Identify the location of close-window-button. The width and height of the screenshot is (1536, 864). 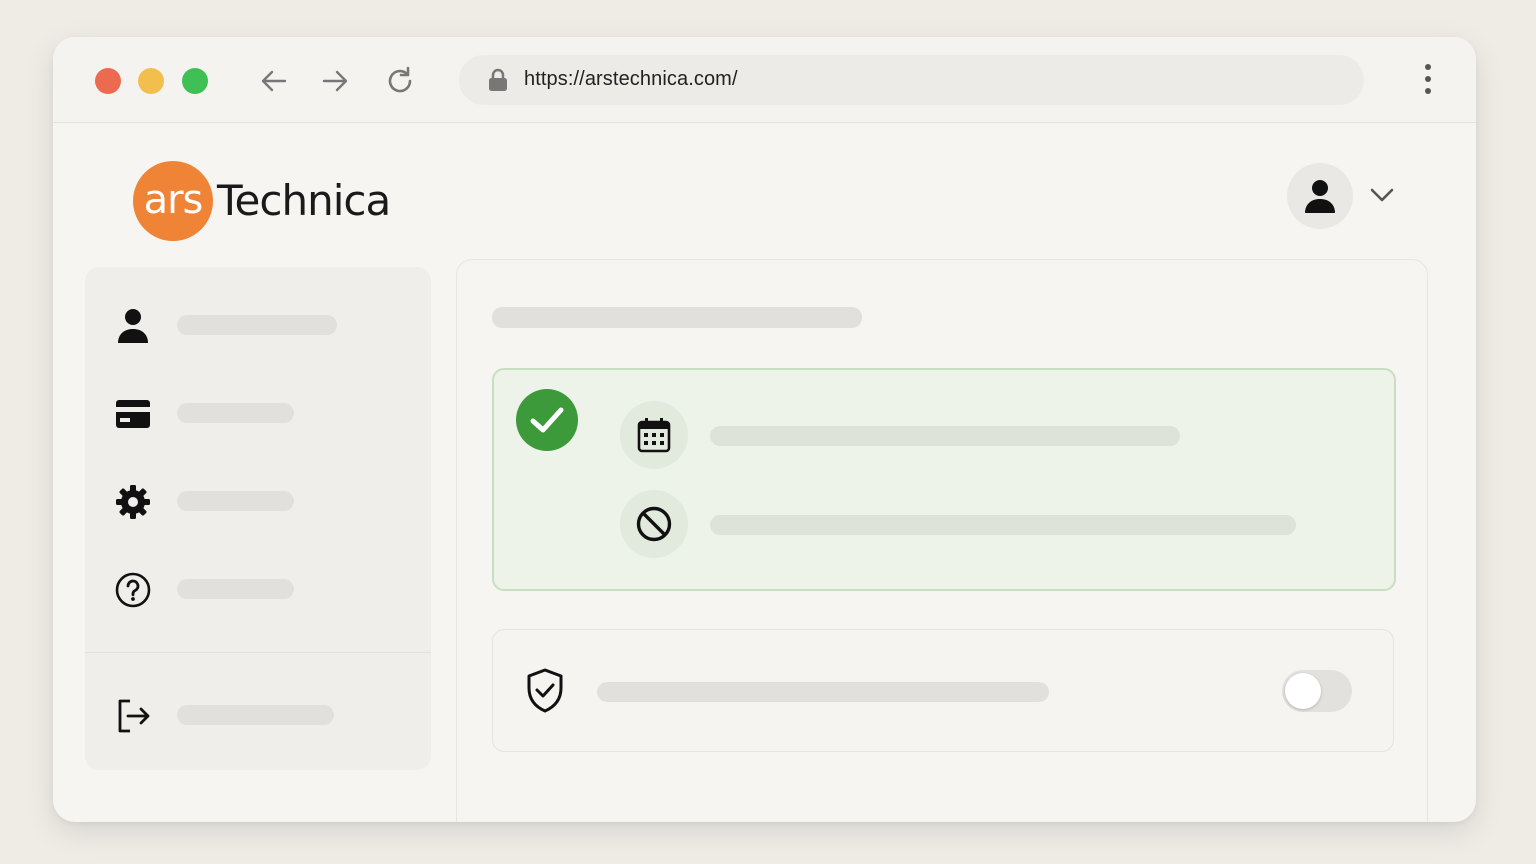
(108, 81).